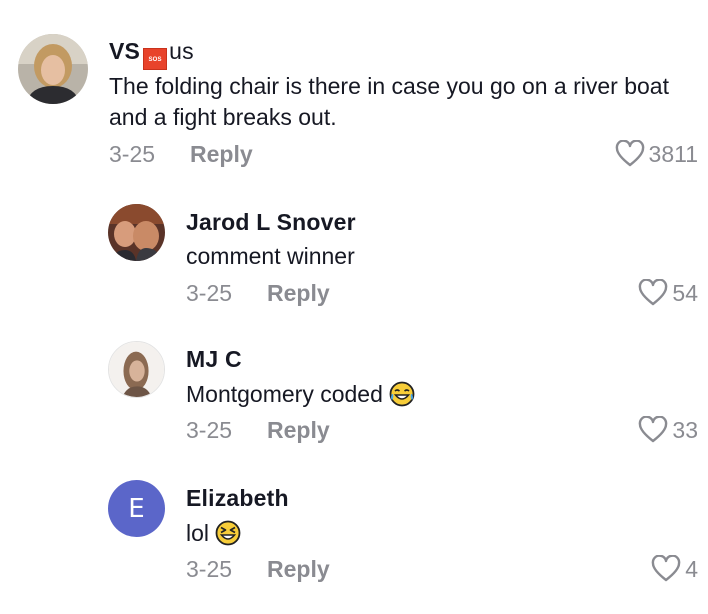  Describe the element at coordinates (271, 222) in the screenshot. I see `comment-username: Jarod L Snover` at that location.